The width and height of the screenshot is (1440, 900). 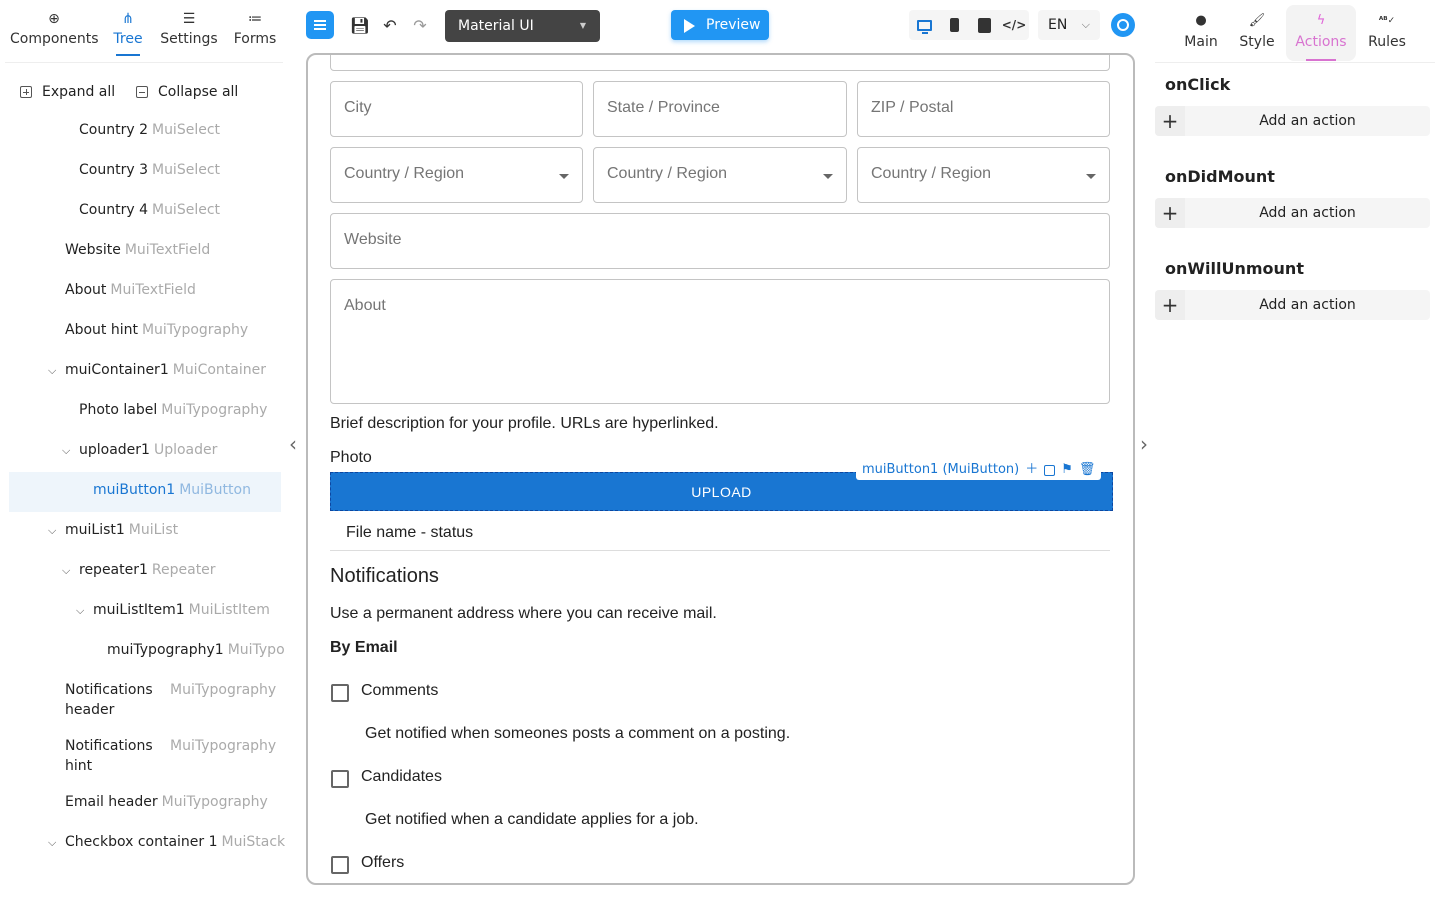 What do you see at coordinates (360, 25) in the screenshot?
I see `save-button: 💾︎` at bounding box center [360, 25].